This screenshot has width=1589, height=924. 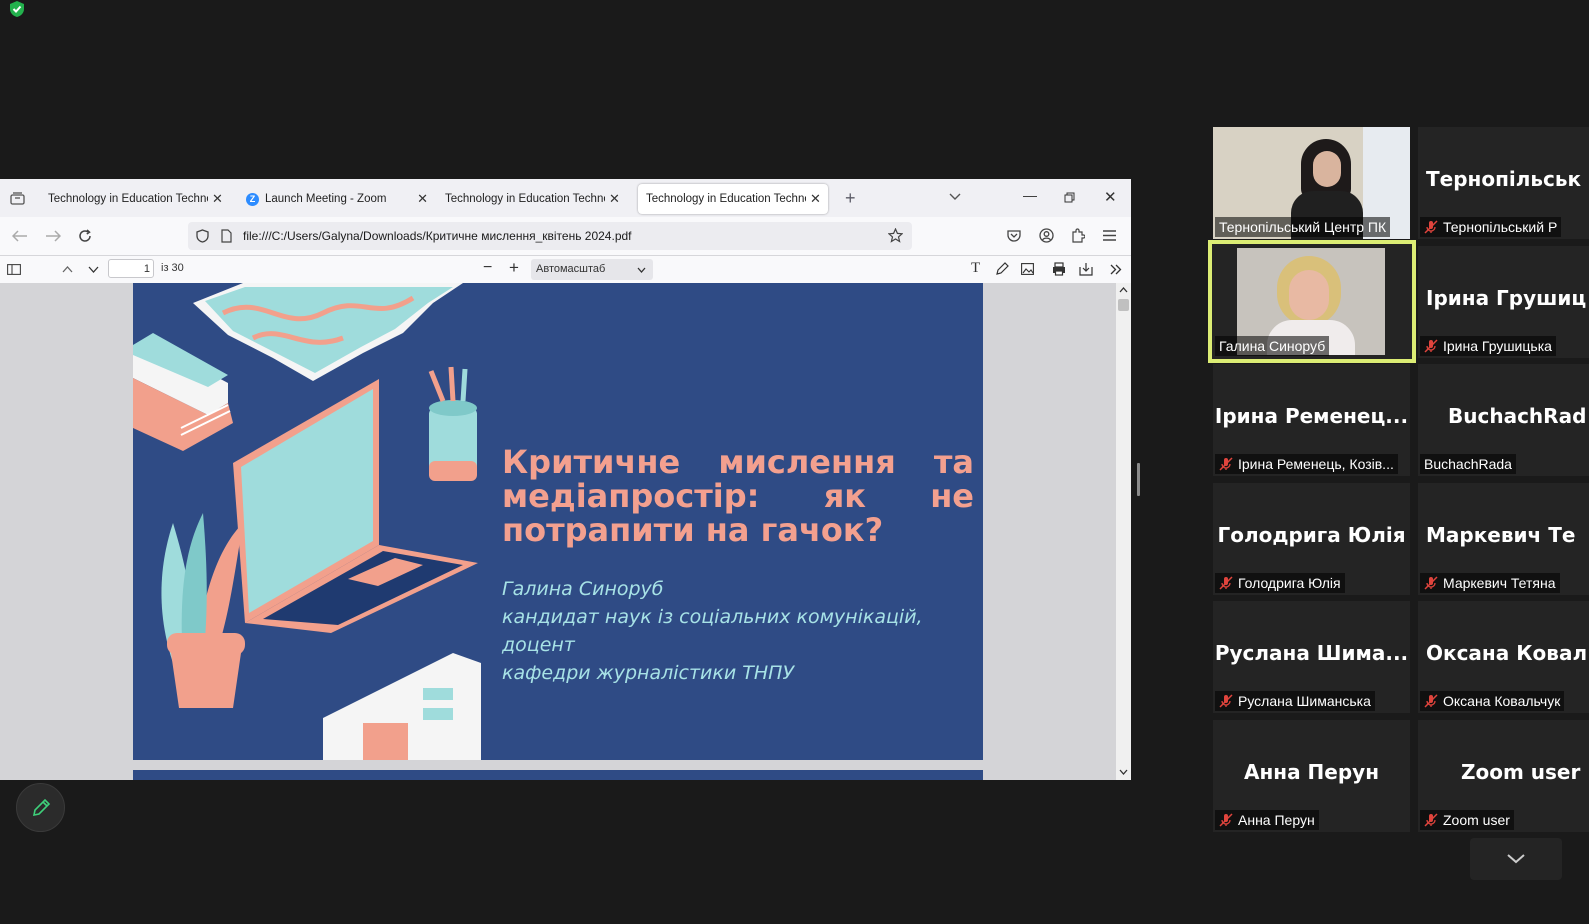 I want to click on participant-tile: Тернопільський Центр ПК, so click(x=1311, y=183).